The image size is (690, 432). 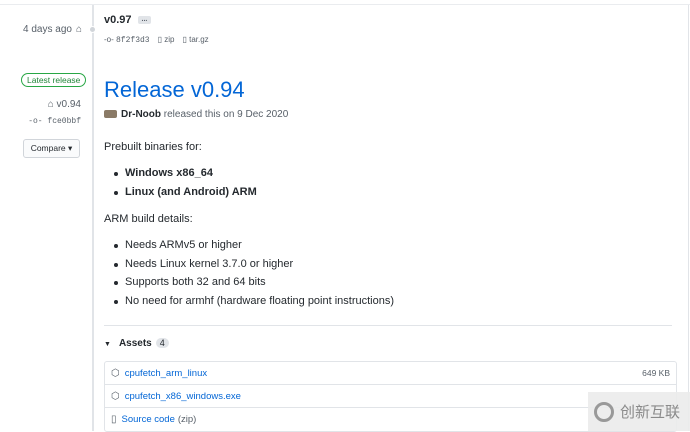 What do you see at coordinates (92, 29) in the screenshot?
I see `timeline-dot` at bounding box center [92, 29].